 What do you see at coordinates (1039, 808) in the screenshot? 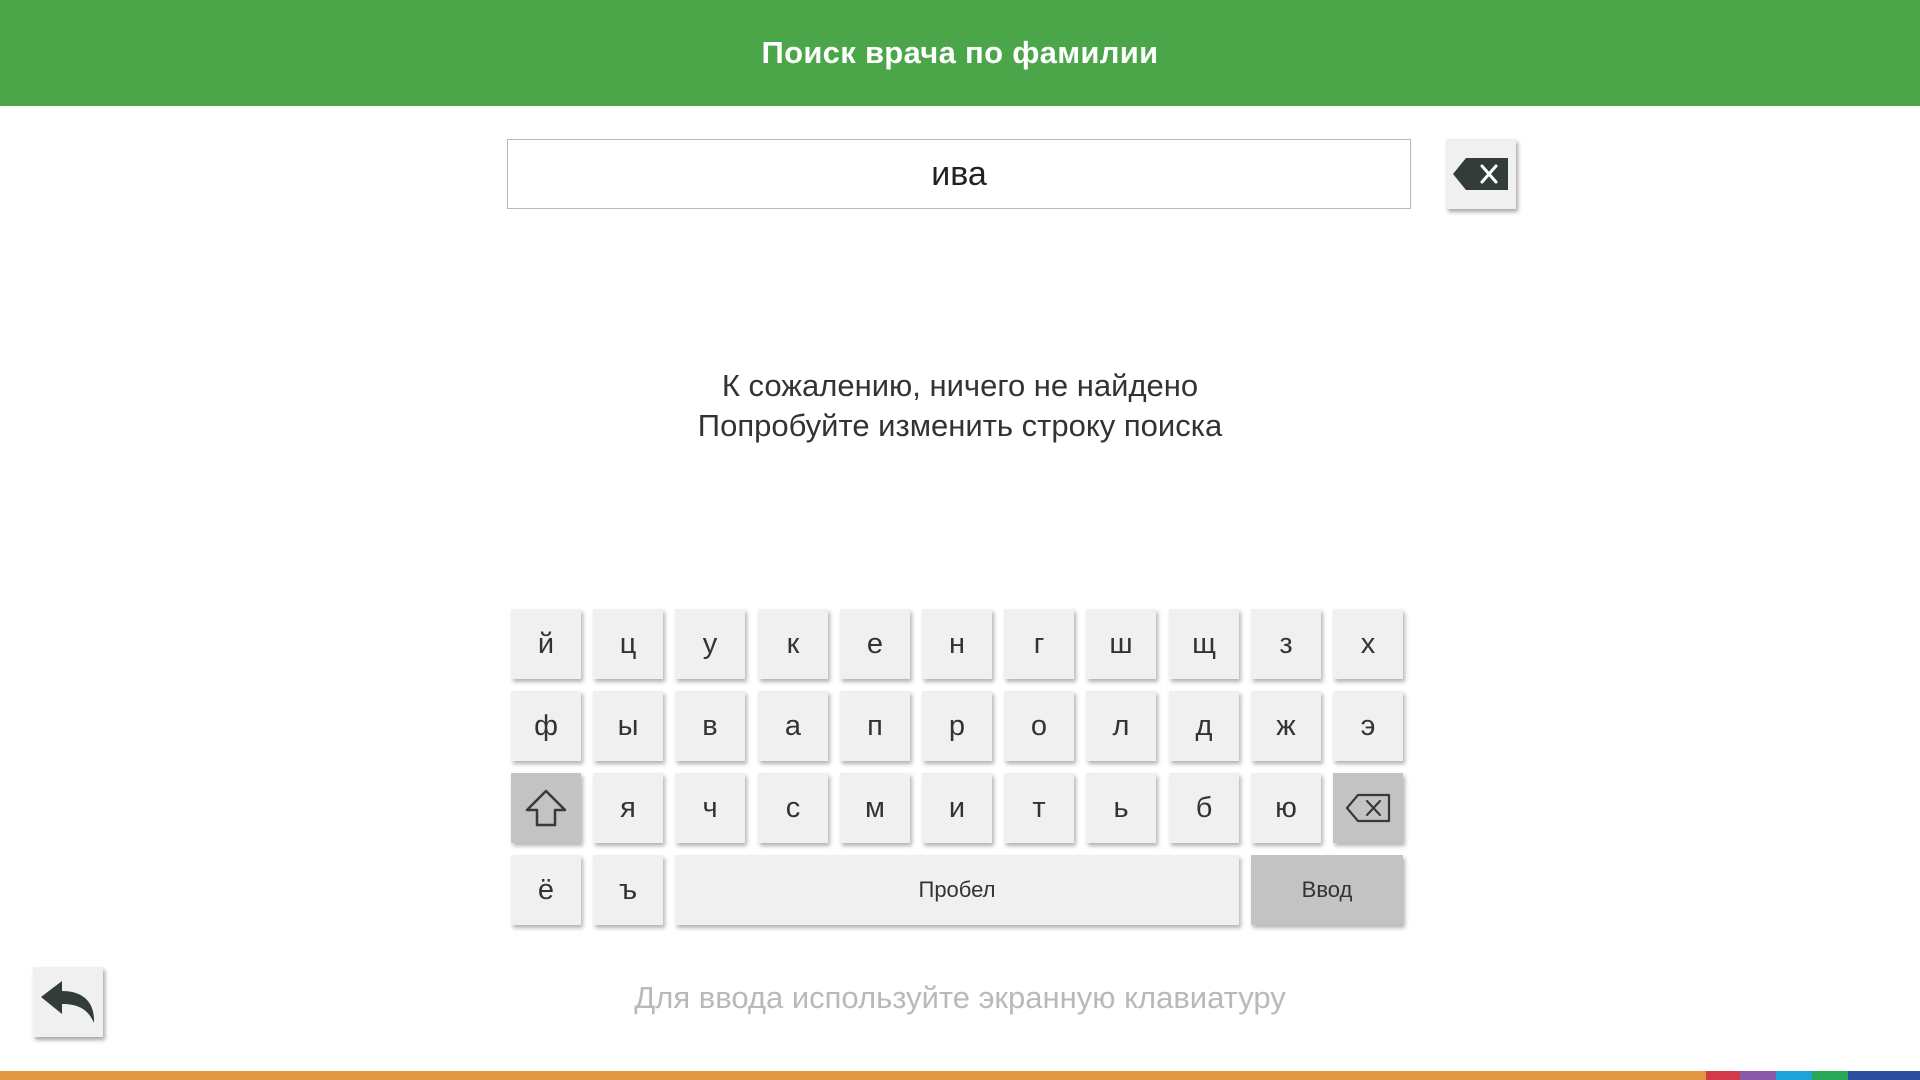
I see `key: т` at bounding box center [1039, 808].